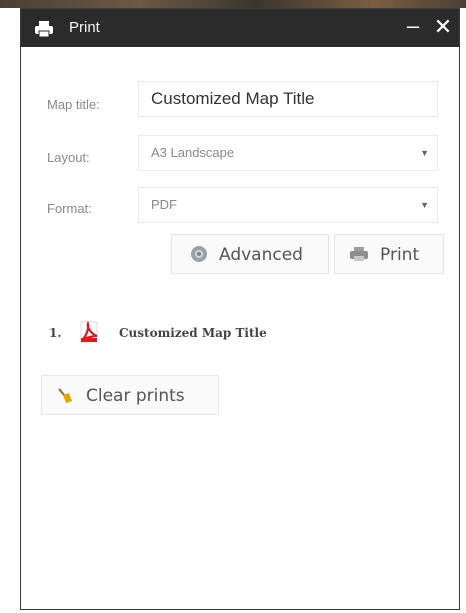 This screenshot has width=466, height=613. I want to click on map-title-input, so click(288, 99).